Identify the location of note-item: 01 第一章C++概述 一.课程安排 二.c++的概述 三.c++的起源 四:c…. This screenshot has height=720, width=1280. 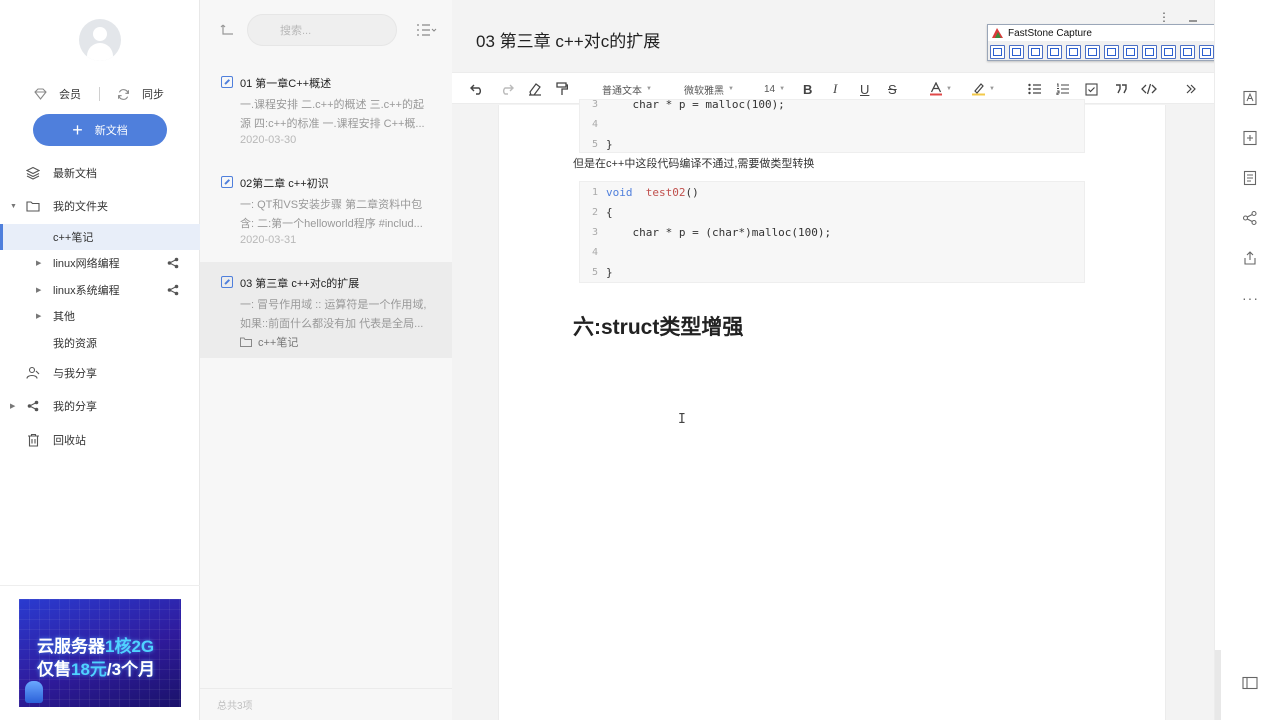
(326, 110).